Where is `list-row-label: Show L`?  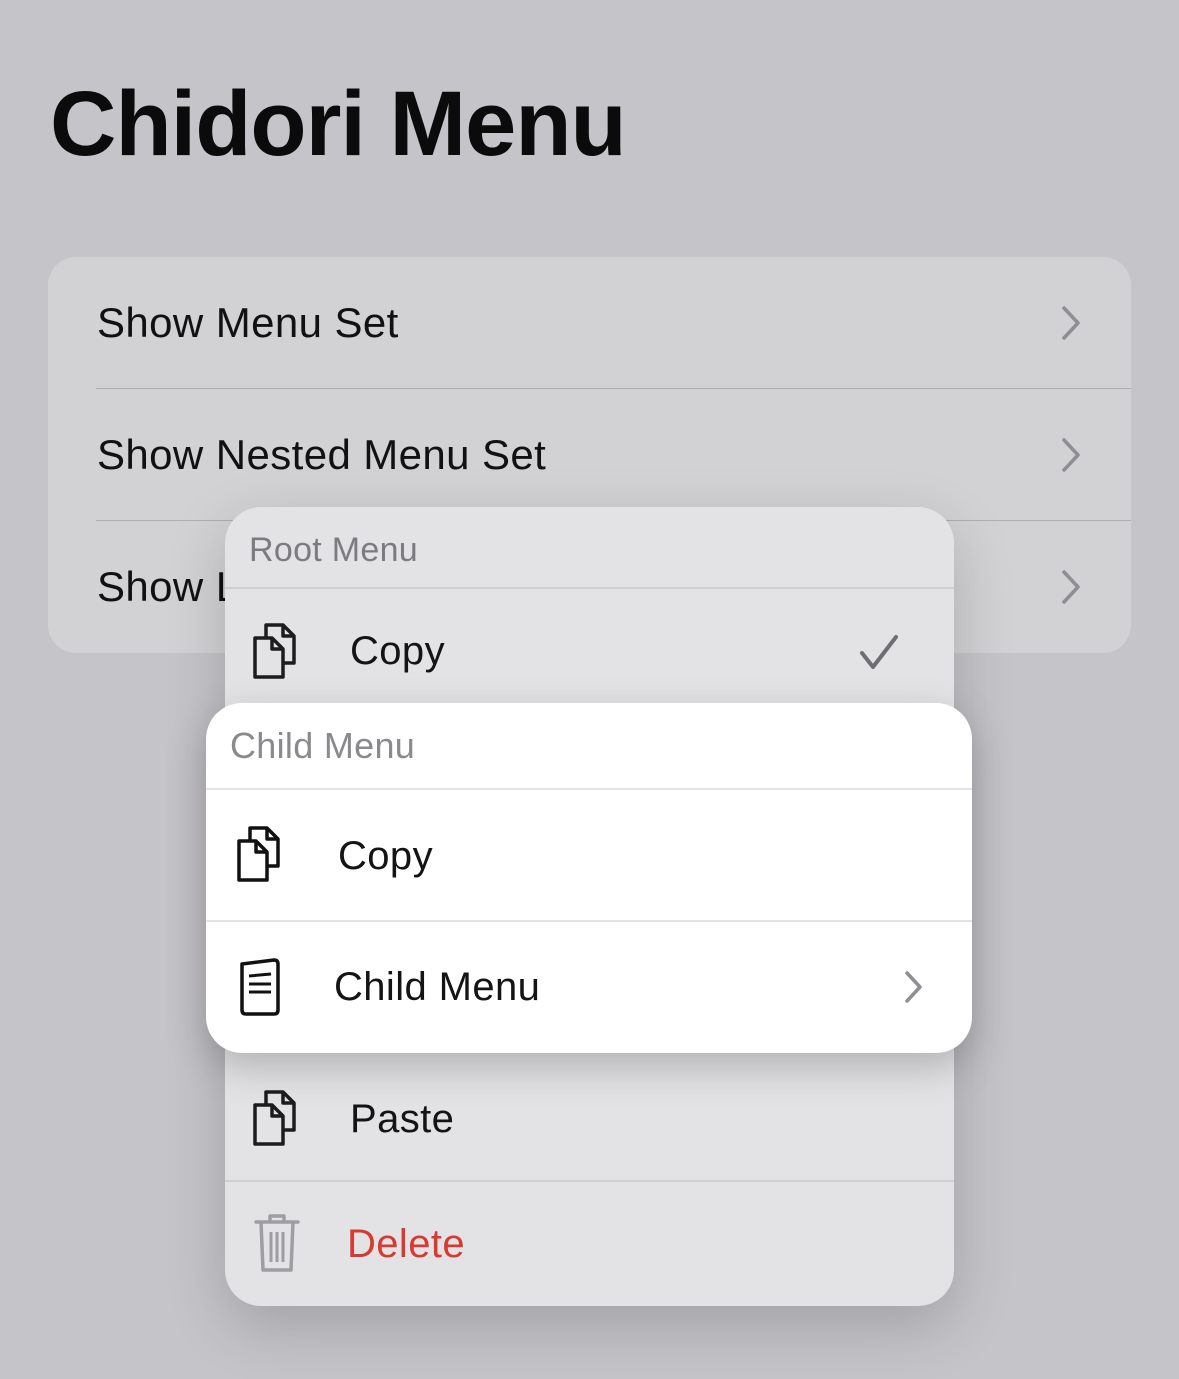 list-row-label: Show L is located at coordinates (168, 586).